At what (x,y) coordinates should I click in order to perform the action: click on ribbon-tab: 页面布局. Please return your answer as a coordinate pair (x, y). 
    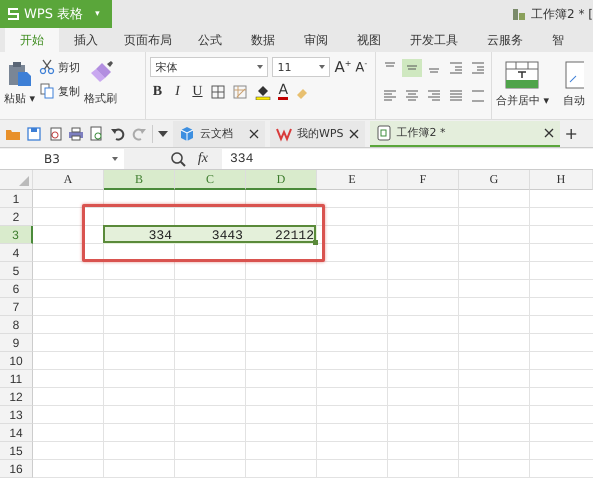
    Looking at the image, I should click on (148, 40).